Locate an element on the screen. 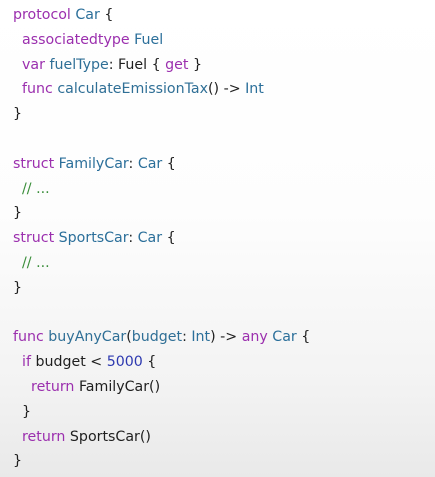  code-line: return SportsCar() is located at coordinates (223, 437).